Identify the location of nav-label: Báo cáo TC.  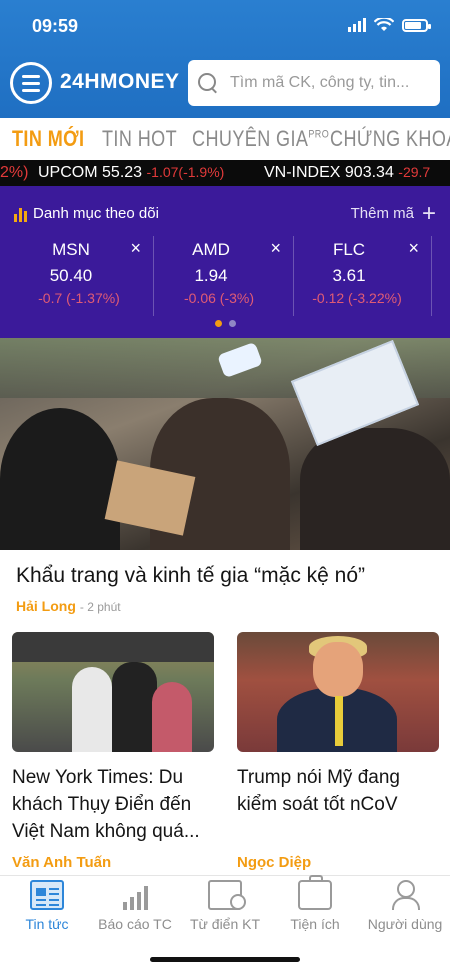
(135, 924).